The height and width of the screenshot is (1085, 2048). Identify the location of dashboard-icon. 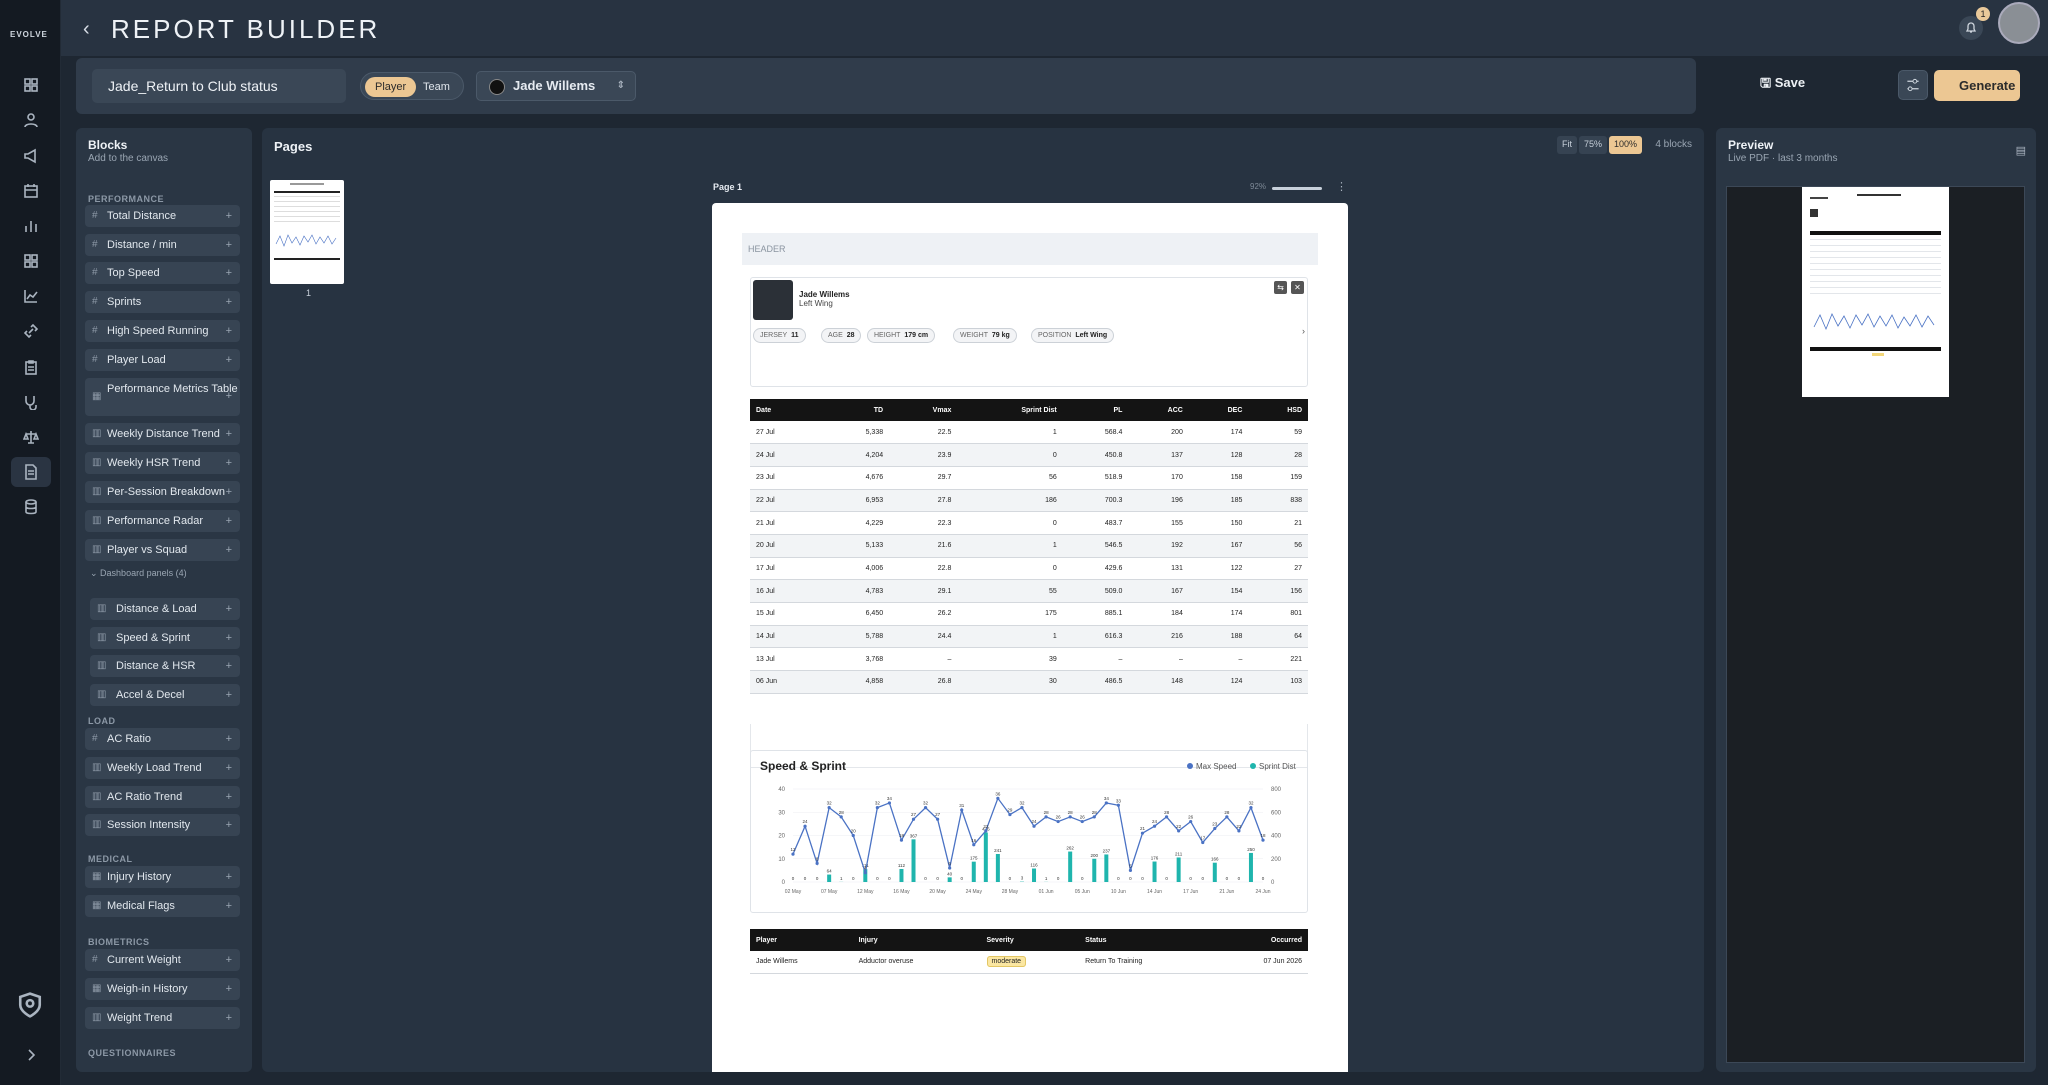
(31, 85).